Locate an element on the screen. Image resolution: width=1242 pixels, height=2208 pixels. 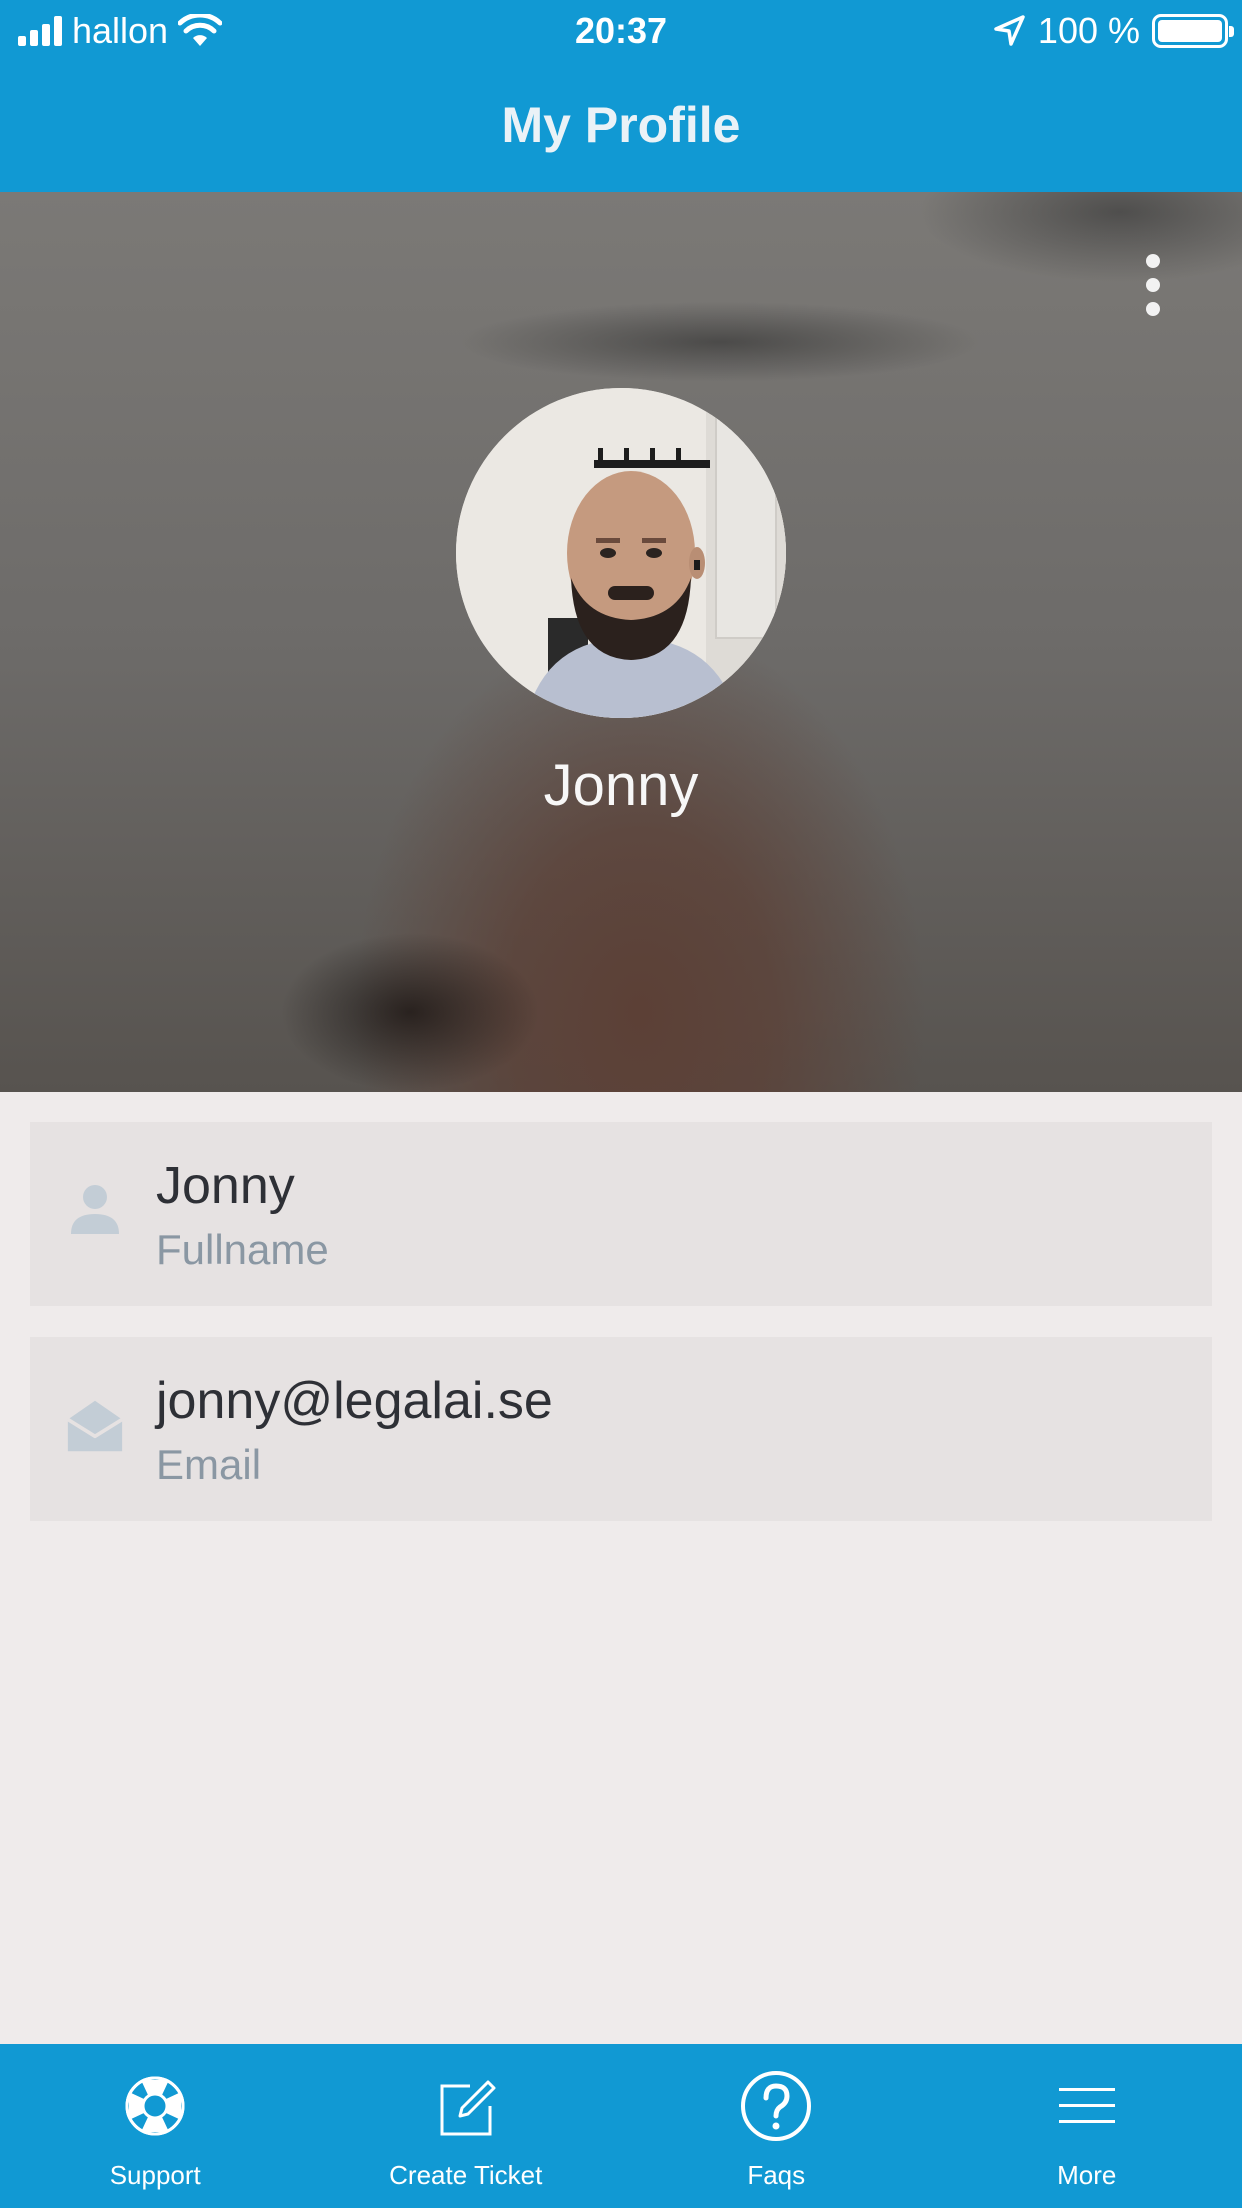
avatar is located at coordinates (621, 553).